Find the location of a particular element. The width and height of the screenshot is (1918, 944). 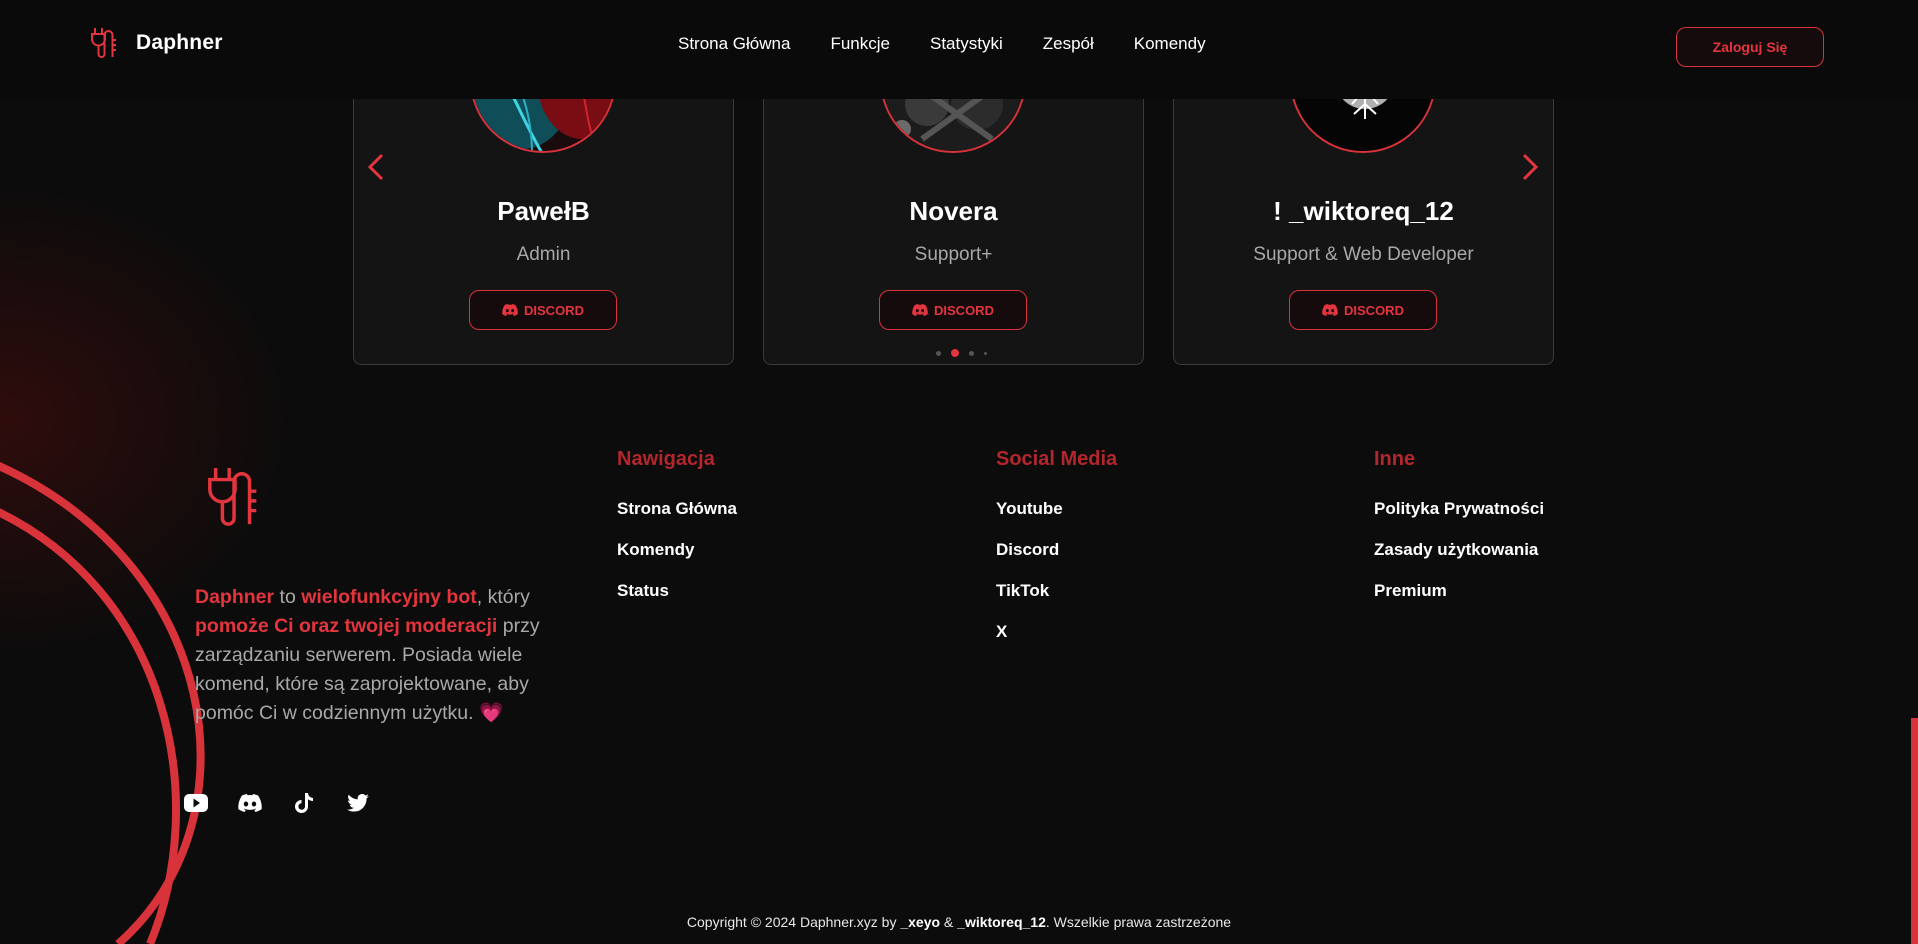

heart-emoji: 💗 is located at coordinates (491, 713).